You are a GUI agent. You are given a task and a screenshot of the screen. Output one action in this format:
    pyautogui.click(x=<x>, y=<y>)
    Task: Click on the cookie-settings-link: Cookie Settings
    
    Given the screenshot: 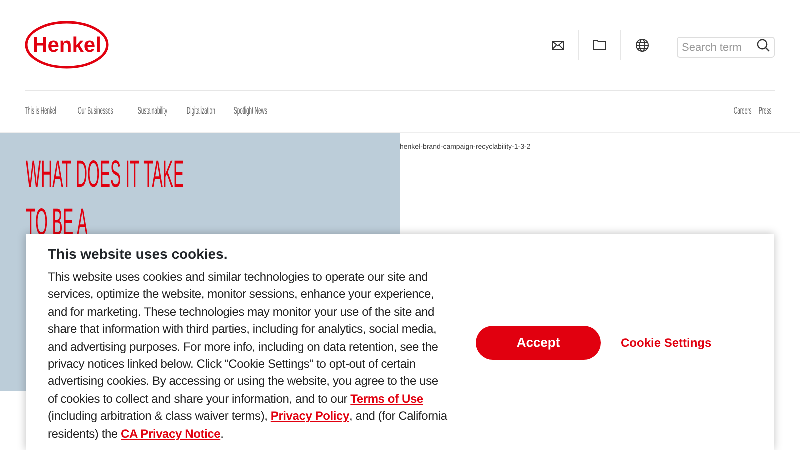 What is the action you would take?
    pyautogui.click(x=666, y=343)
    